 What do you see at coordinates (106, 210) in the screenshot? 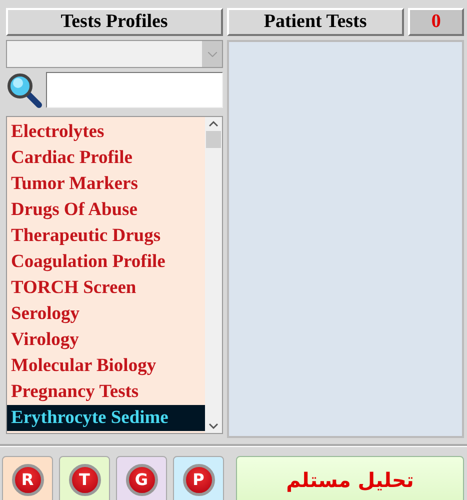
I see `list-item: Drugs Of Abuse` at bounding box center [106, 210].